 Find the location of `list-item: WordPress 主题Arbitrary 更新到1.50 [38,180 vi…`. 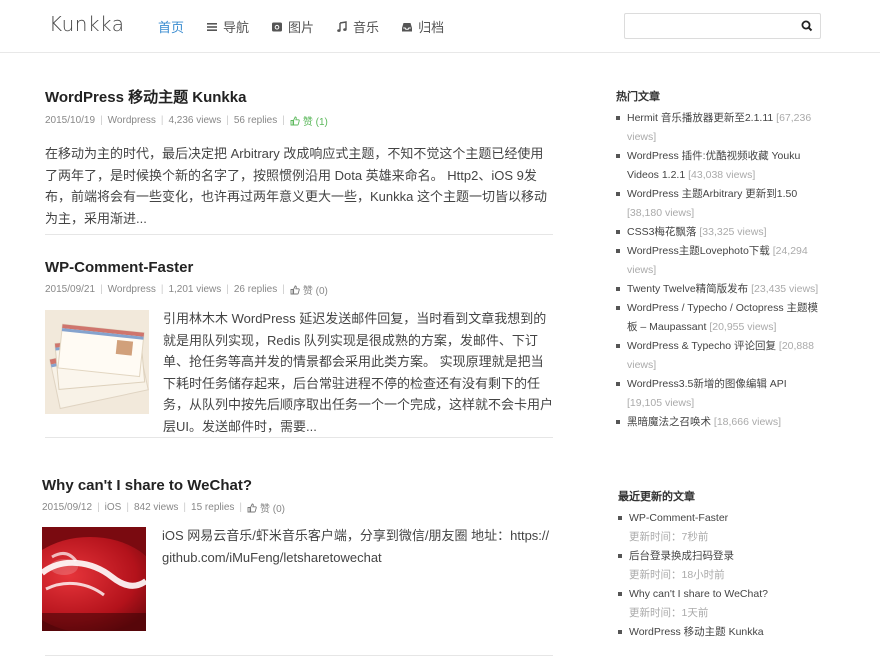

list-item: WordPress 主题Arbitrary 更新到1.50 [38,180 vi… is located at coordinates (720, 204).